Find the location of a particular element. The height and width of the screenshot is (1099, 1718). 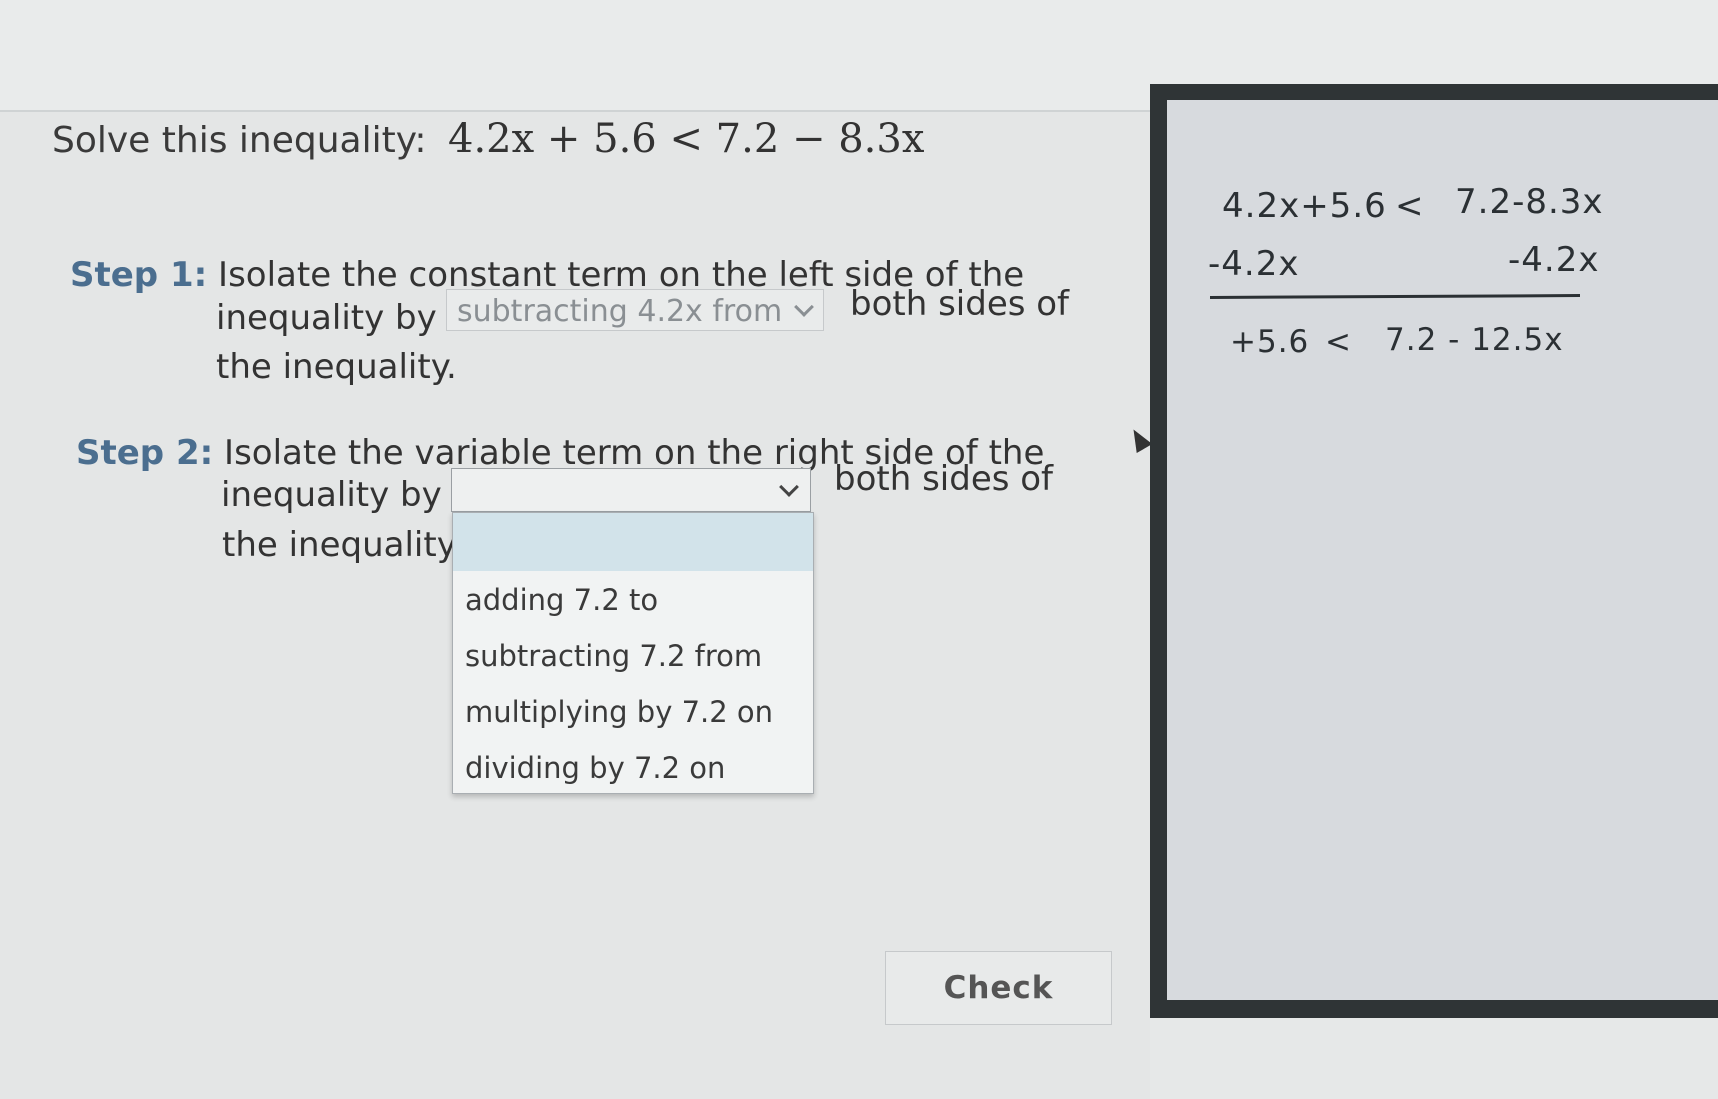

step1-select-value: subtracting 4.2x from is located at coordinates (620, 311).